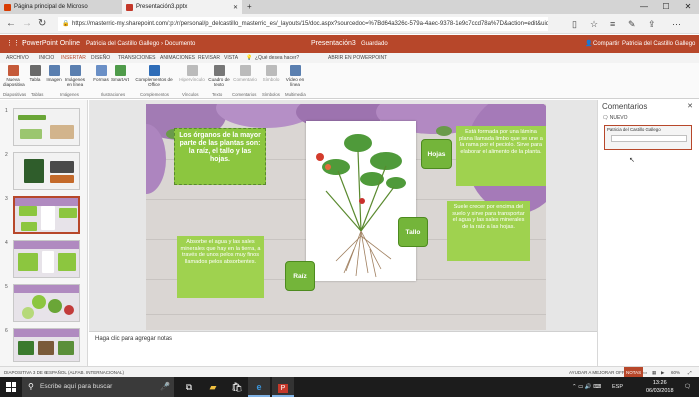  Describe the element at coordinates (666, 7) in the screenshot. I see `maximize-icon: ☐` at that location.